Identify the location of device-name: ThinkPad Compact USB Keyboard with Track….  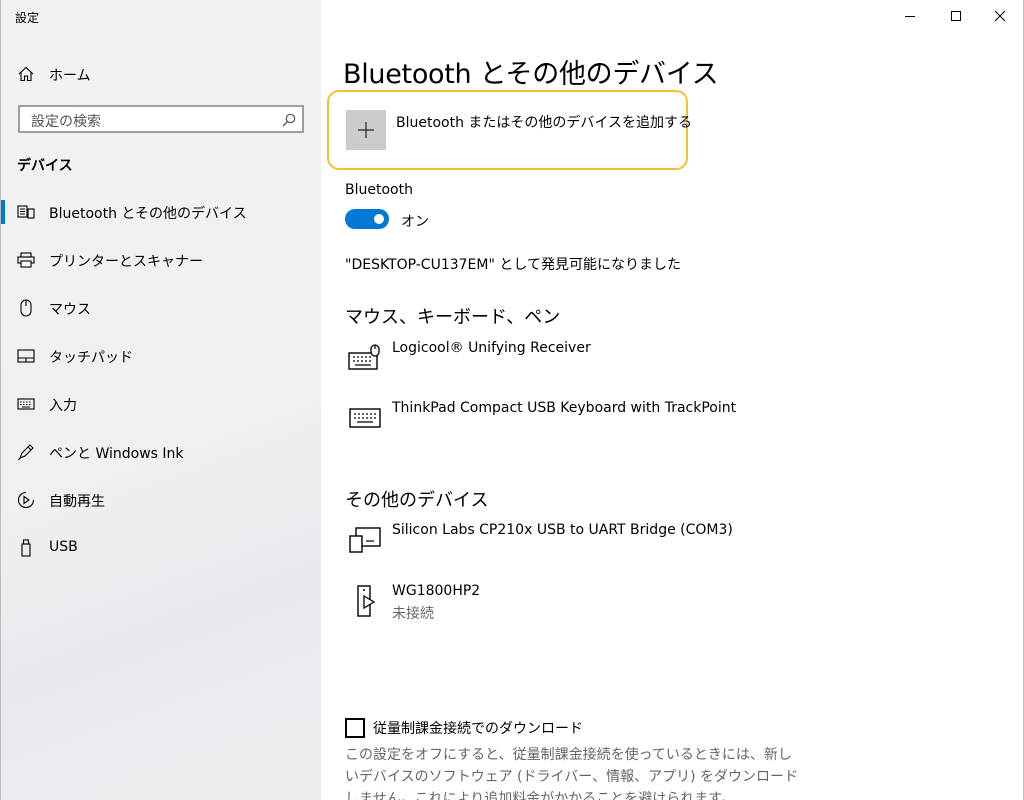
(564, 408).